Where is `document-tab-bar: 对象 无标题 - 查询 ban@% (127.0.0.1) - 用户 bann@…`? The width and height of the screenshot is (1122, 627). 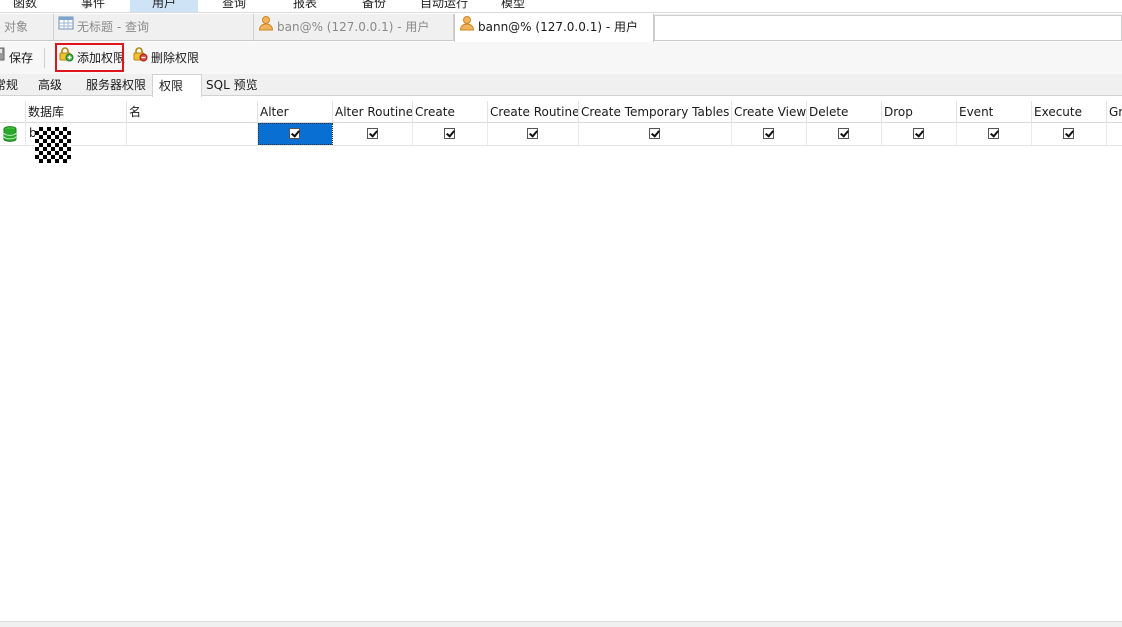
document-tab-bar: 对象 无标题 - 查询 ban@% (127.0.0.1) - 用户 bann@… is located at coordinates (561, 28).